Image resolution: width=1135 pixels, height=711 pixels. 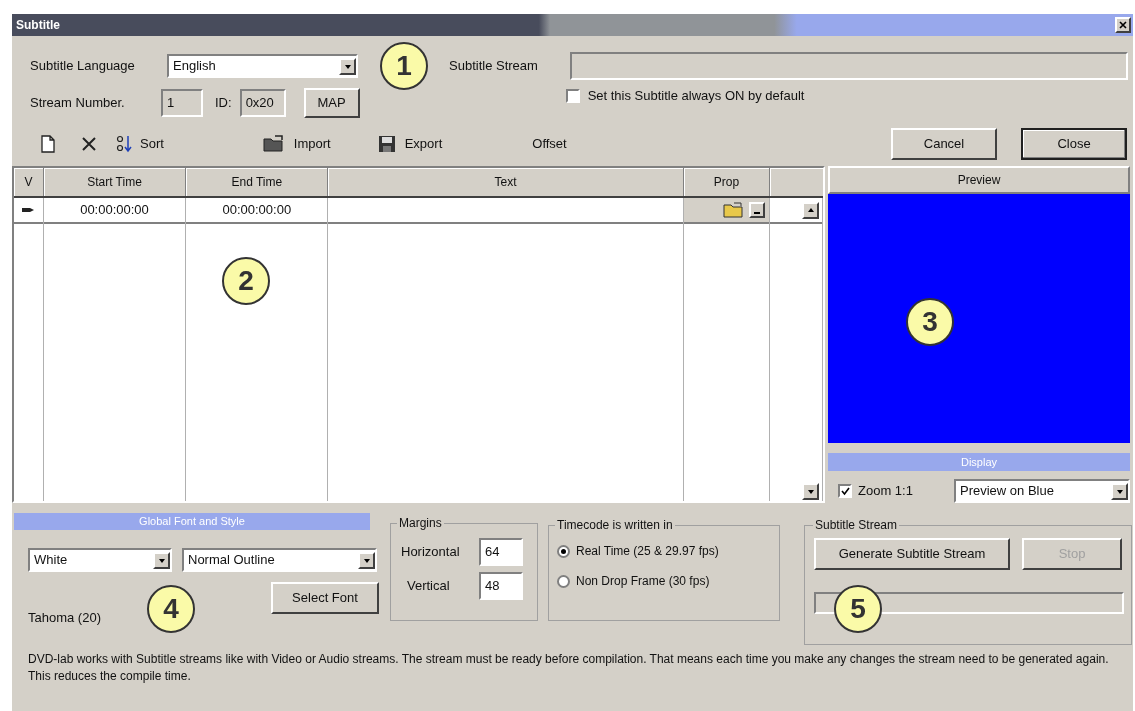 I want to click on field-label: Subtitle Stream, so click(x=494, y=66).